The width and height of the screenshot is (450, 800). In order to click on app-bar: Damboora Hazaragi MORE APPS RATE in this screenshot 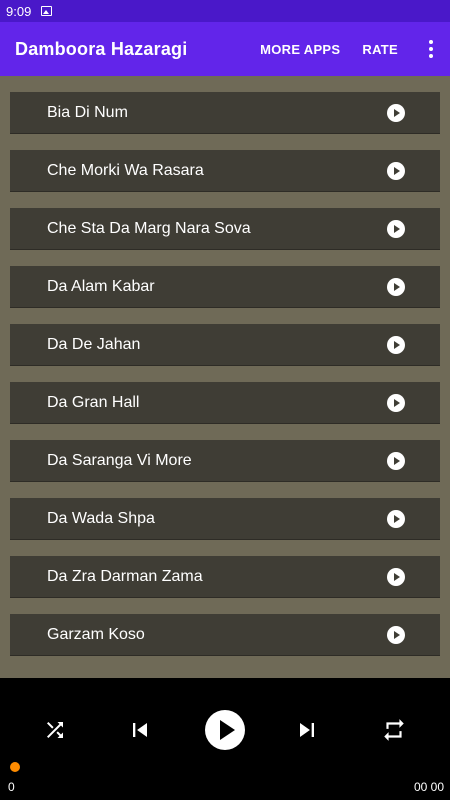, I will do `click(225, 49)`.